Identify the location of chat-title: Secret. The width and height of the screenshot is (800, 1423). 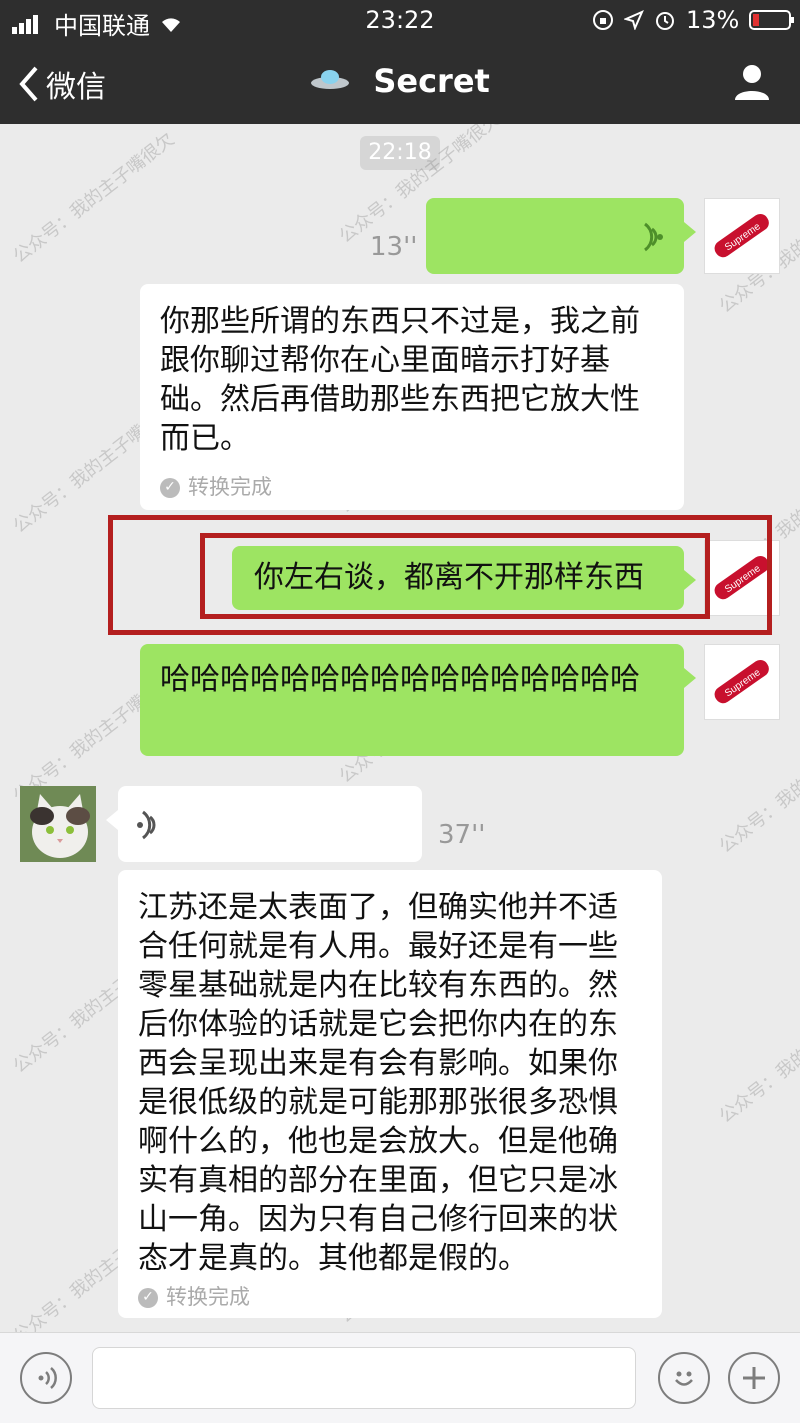
(431, 81).